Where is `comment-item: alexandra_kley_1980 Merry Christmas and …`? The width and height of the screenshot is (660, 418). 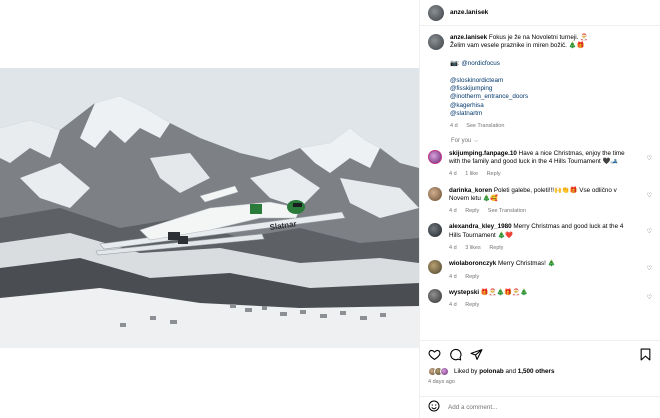 comment-item: alexandra_kley_1980 Merry Christmas and … is located at coordinates (540, 237).